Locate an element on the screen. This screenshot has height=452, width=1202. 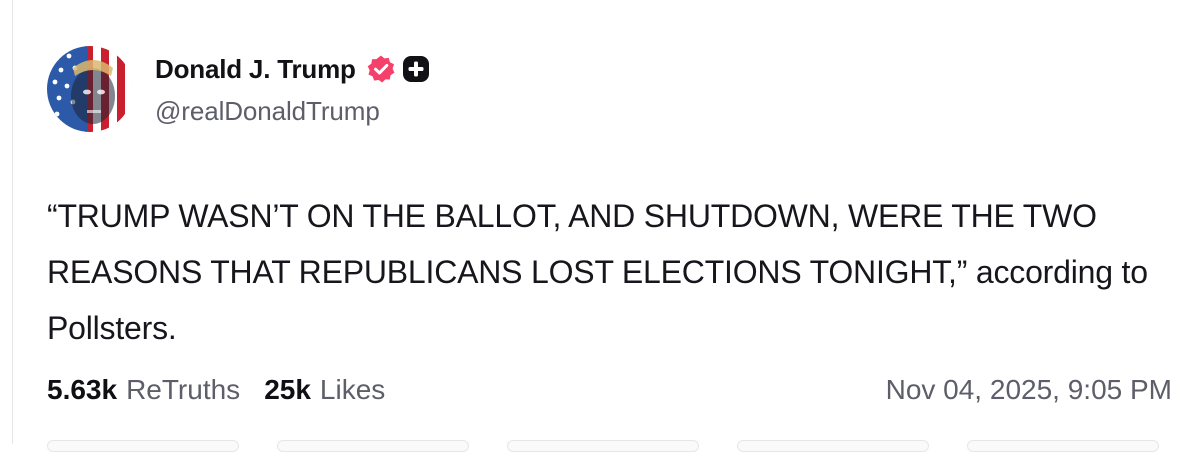
retruth-action-button is located at coordinates (373, 446).